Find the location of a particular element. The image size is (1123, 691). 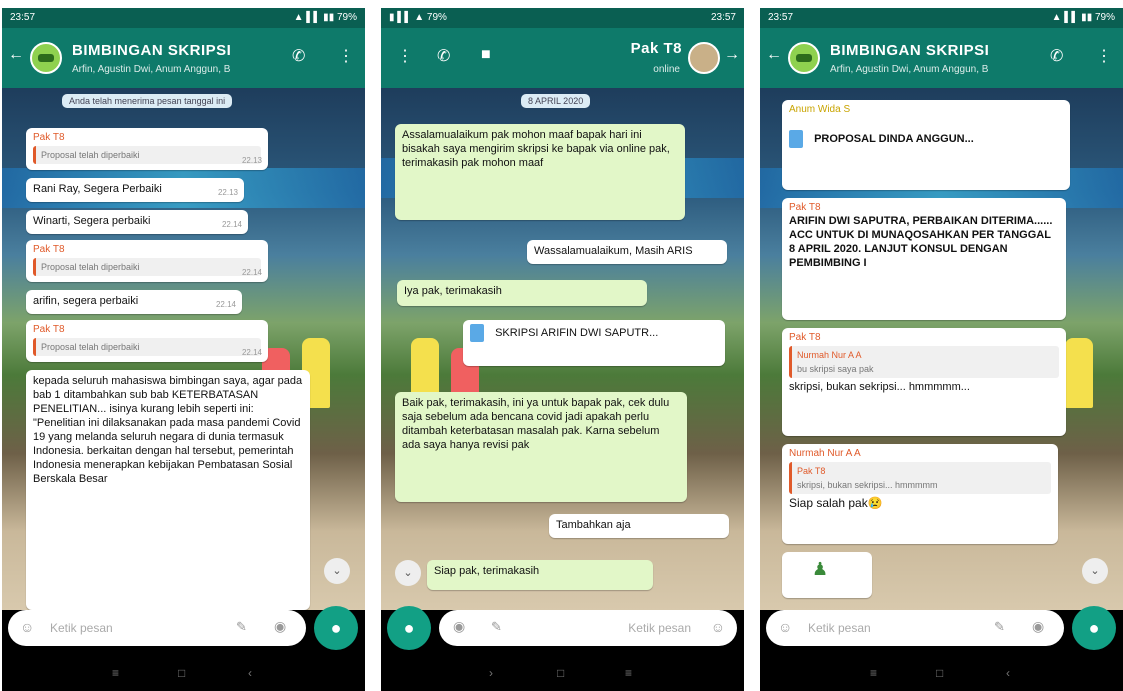

message-text: Iya pak, terimakasih is located at coordinates (453, 291).